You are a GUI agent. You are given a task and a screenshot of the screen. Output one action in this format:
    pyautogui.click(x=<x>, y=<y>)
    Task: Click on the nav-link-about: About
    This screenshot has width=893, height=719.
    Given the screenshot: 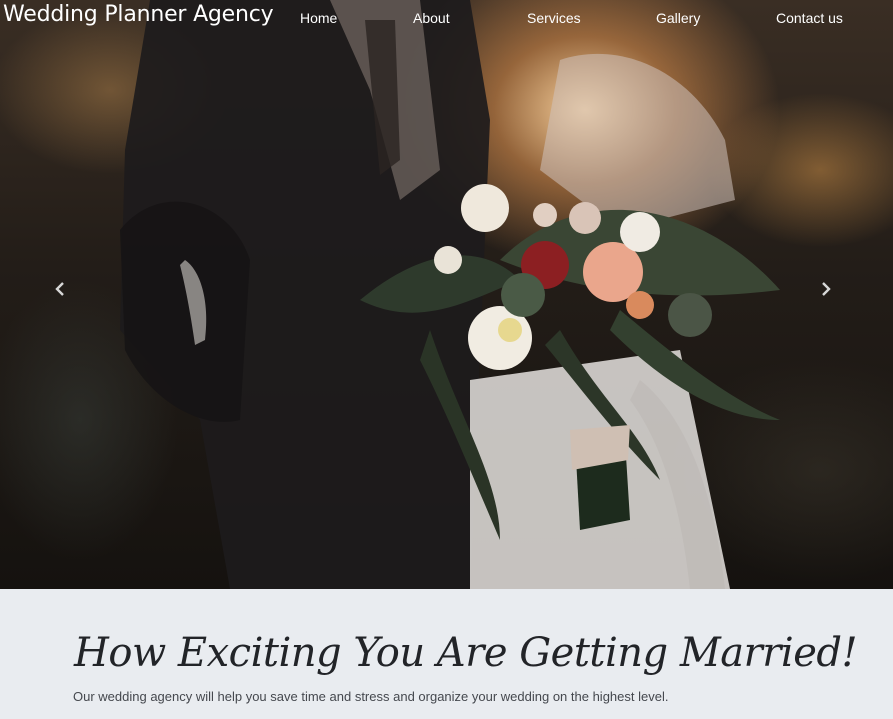 What is the action you would take?
    pyautogui.click(x=431, y=18)
    